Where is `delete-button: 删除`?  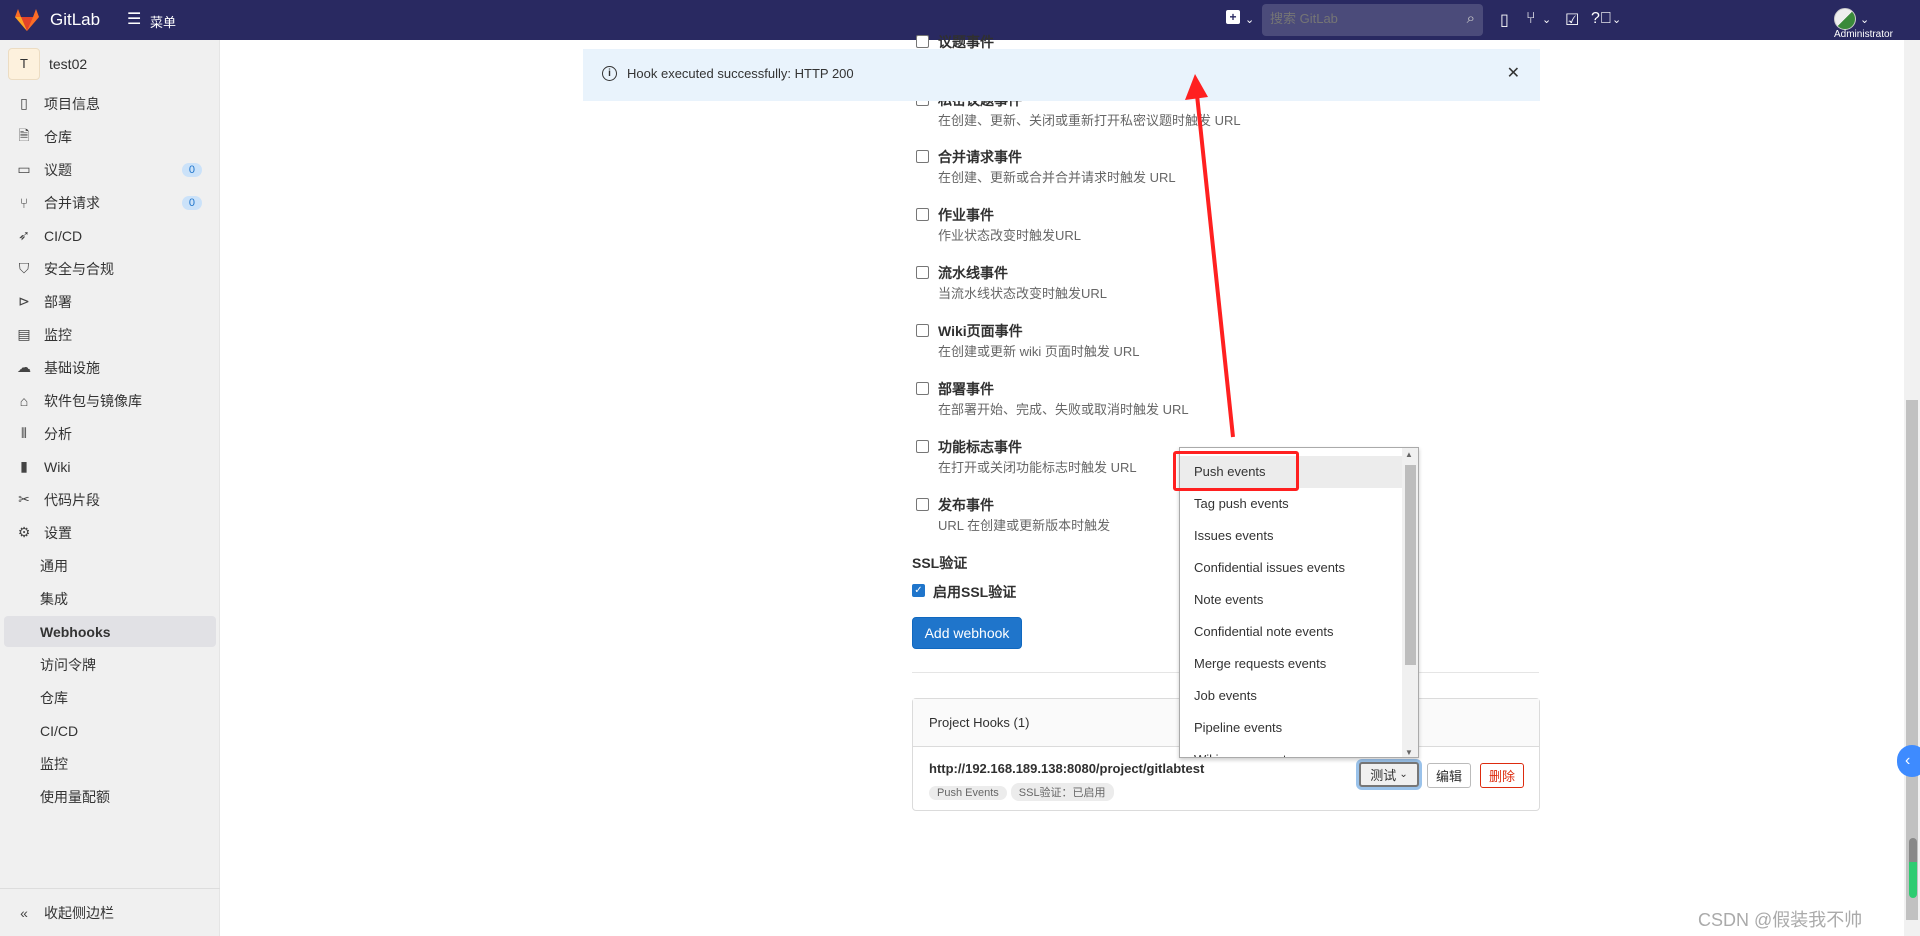
delete-button: 删除 is located at coordinates (1502, 775).